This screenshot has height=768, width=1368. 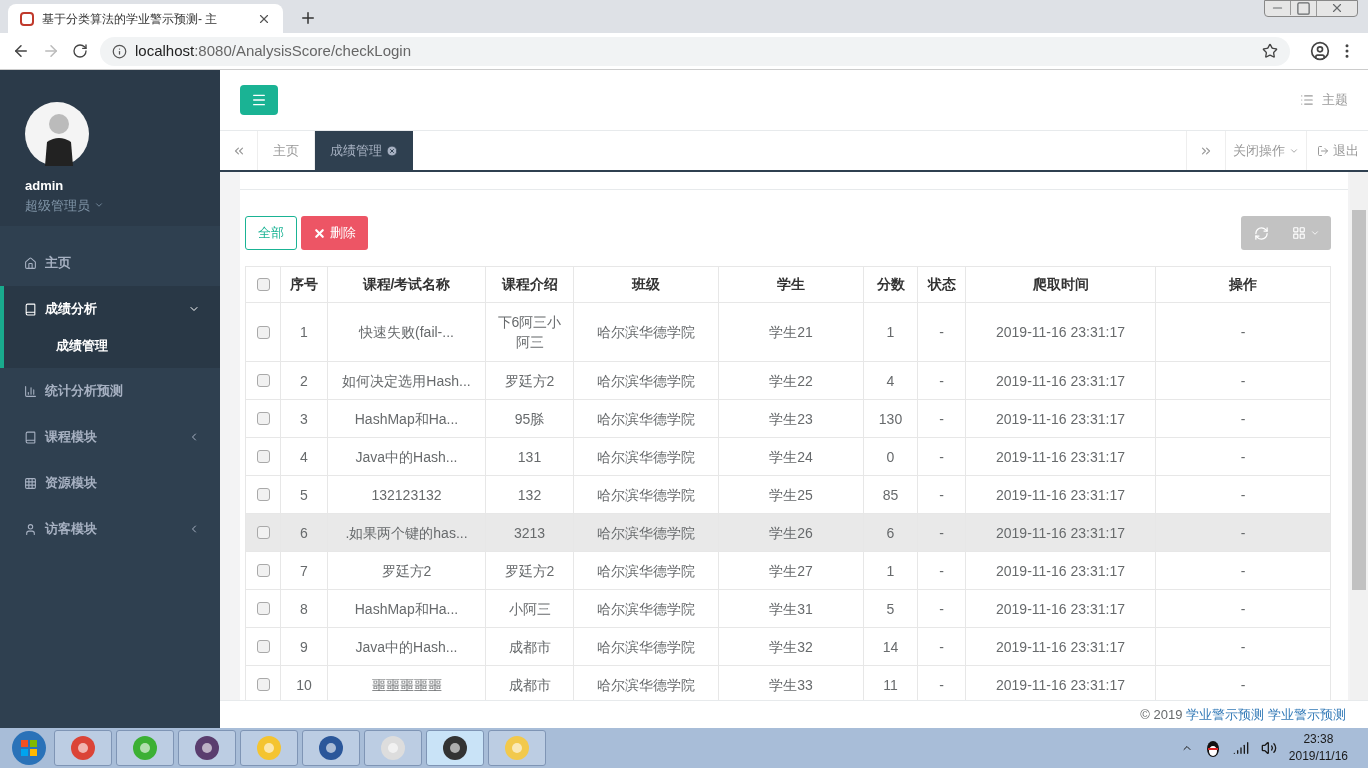 What do you see at coordinates (112, 483) in the screenshot?
I see `sidebar-item: 资源模块` at bounding box center [112, 483].